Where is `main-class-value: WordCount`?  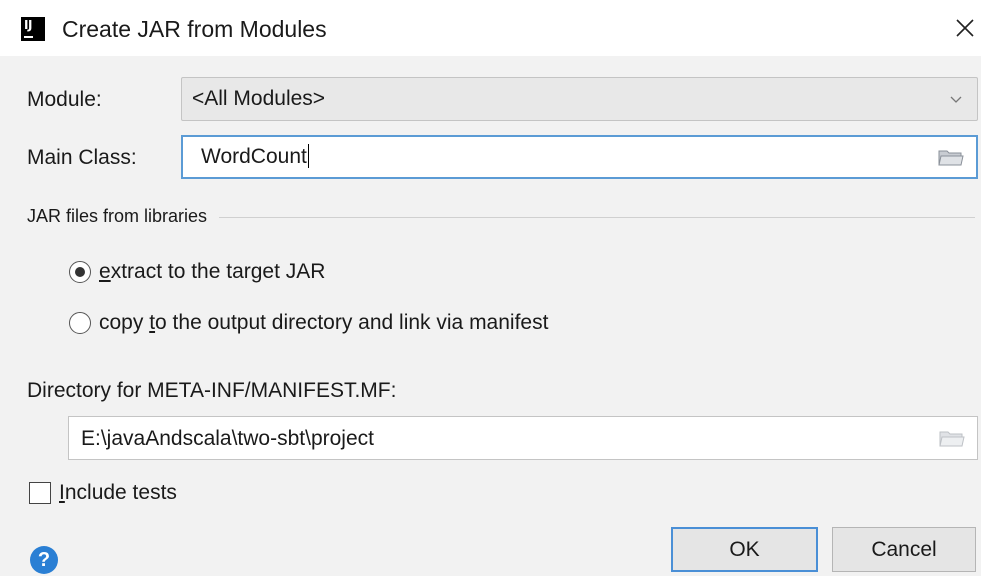
main-class-value: WordCount is located at coordinates (254, 156).